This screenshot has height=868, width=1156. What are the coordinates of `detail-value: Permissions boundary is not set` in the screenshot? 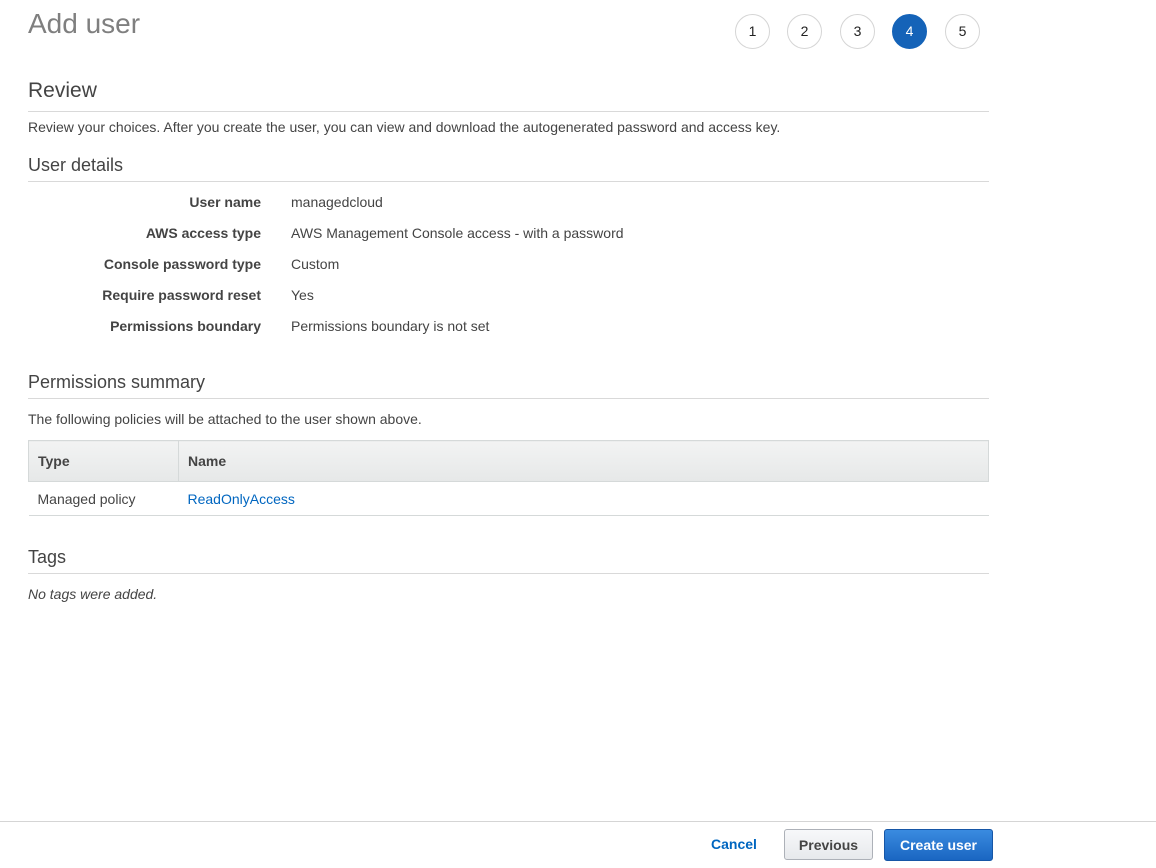 It's located at (390, 326).